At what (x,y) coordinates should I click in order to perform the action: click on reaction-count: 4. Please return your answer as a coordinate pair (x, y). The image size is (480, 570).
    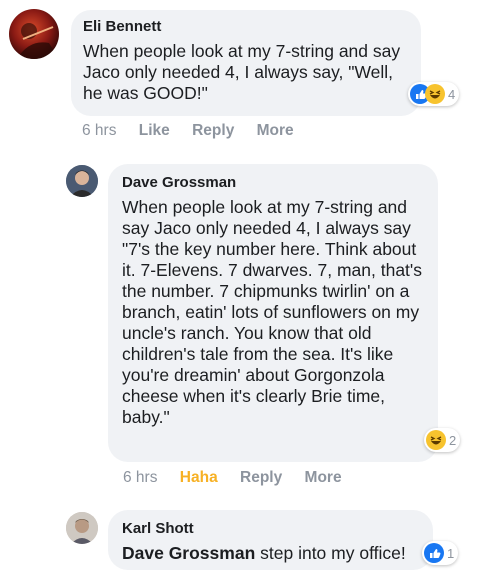
    Looking at the image, I should click on (452, 94).